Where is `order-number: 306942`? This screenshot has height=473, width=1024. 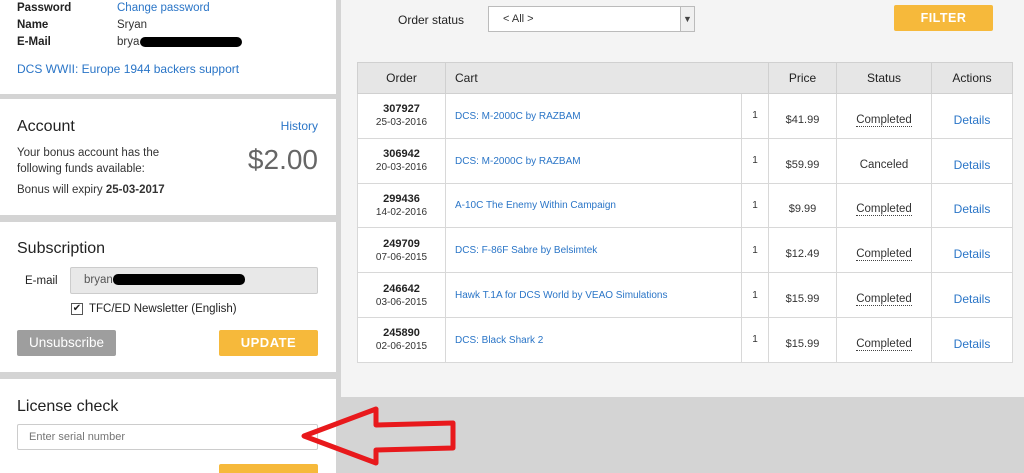 order-number: 306942 is located at coordinates (401, 154).